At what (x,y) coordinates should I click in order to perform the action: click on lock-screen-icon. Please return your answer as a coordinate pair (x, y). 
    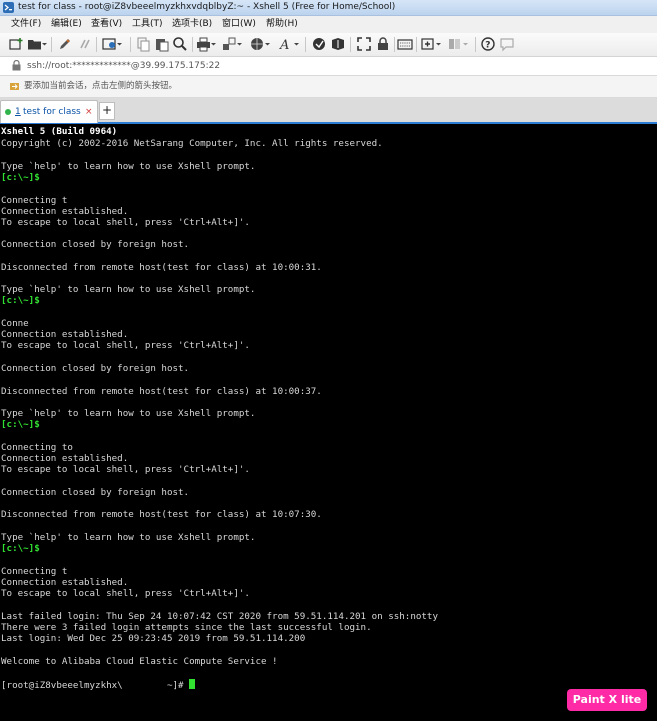
    Looking at the image, I should click on (383, 44).